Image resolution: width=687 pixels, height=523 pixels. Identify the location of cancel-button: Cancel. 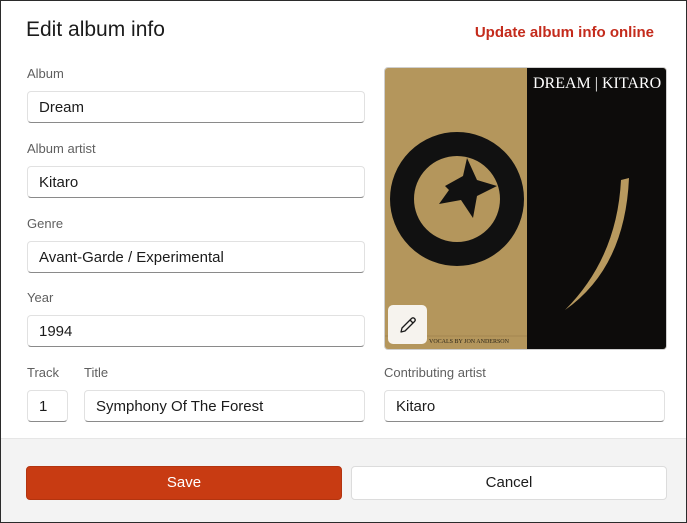
(509, 483).